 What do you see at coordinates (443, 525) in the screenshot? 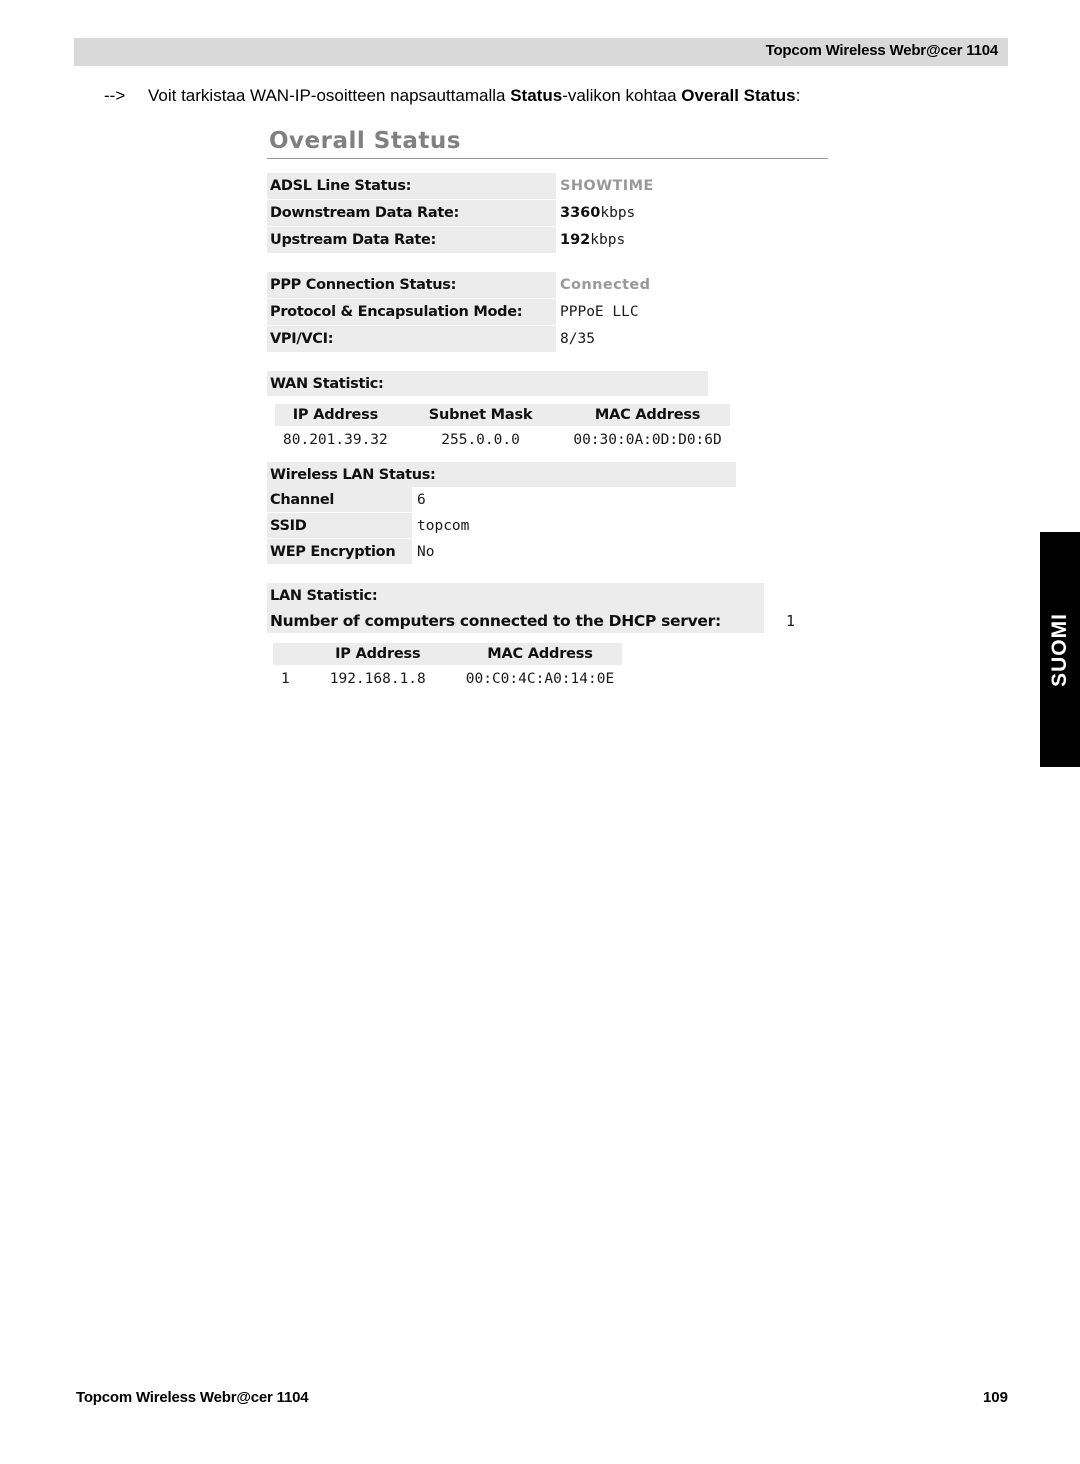
I see `wireless-ssid-value: topcom` at bounding box center [443, 525].